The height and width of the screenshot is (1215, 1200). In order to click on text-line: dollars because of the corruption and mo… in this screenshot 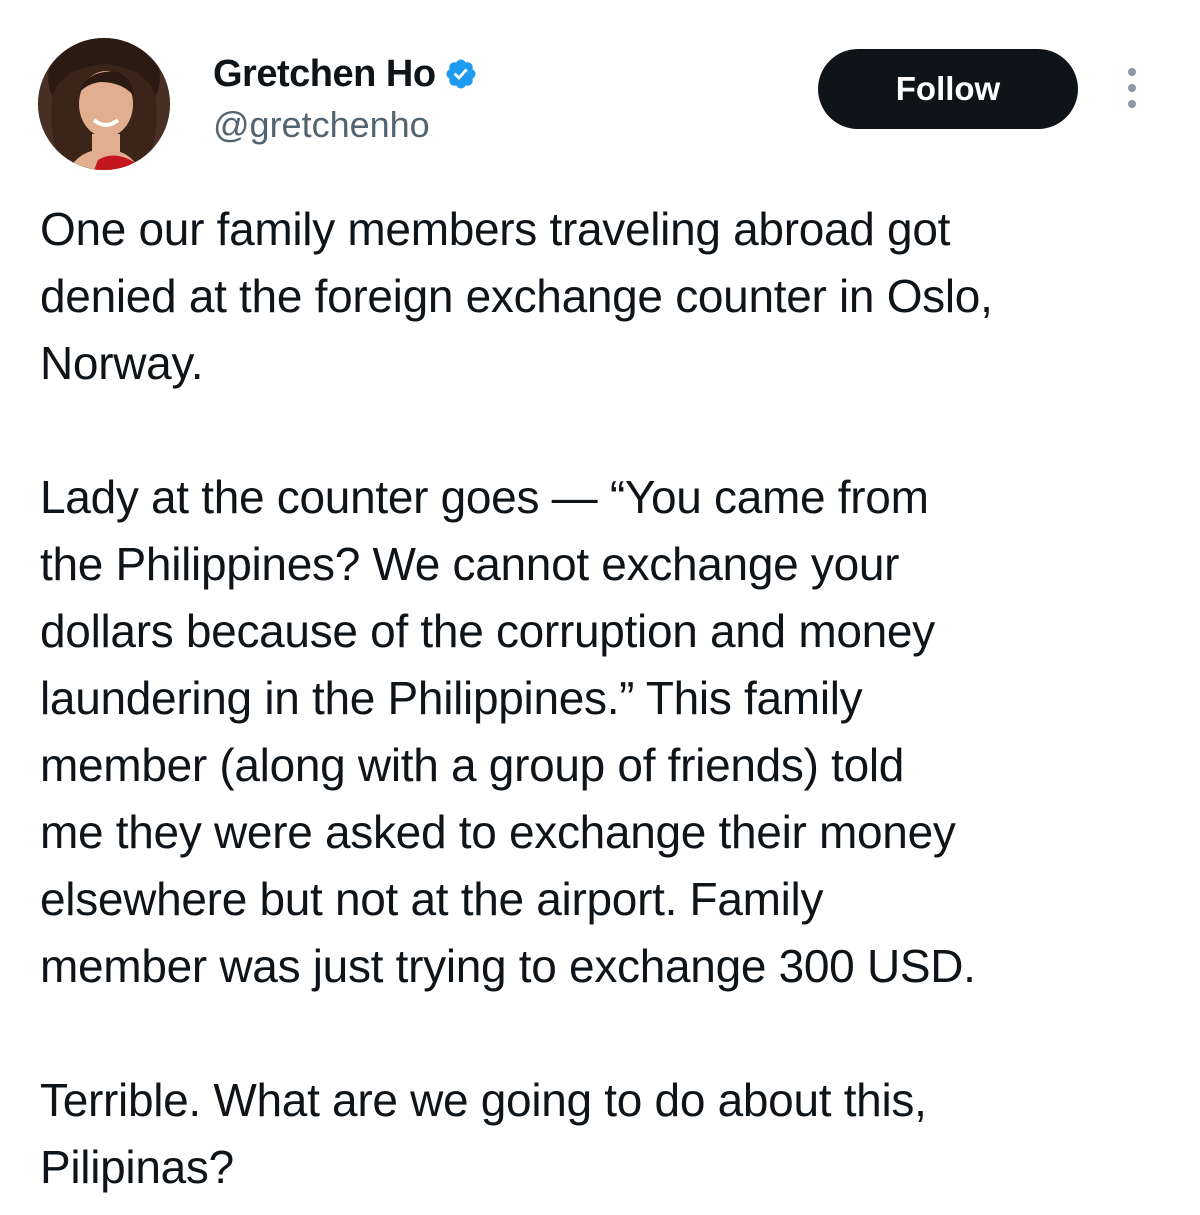, I will do `click(487, 631)`.